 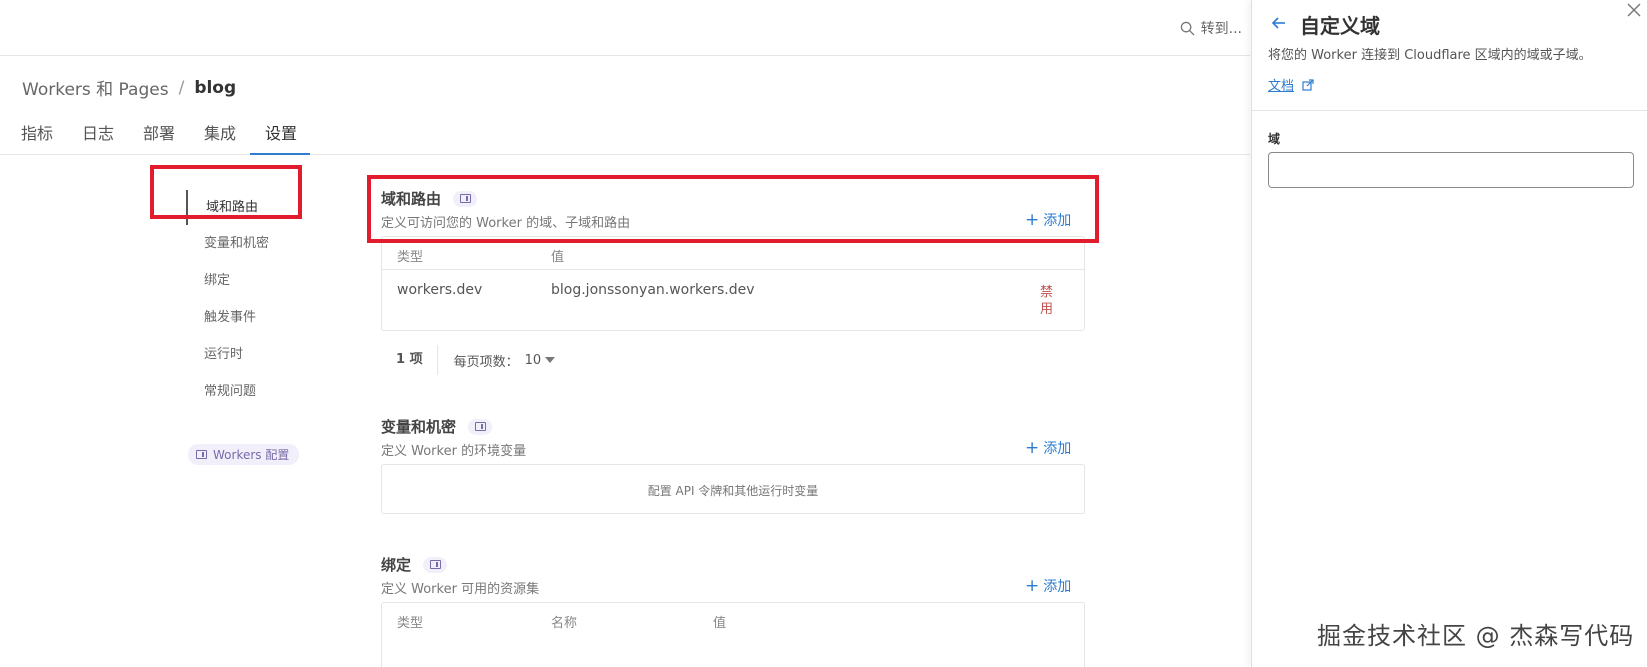 What do you see at coordinates (733, 209) in the screenshot?
I see `annotation-box-section` at bounding box center [733, 209].